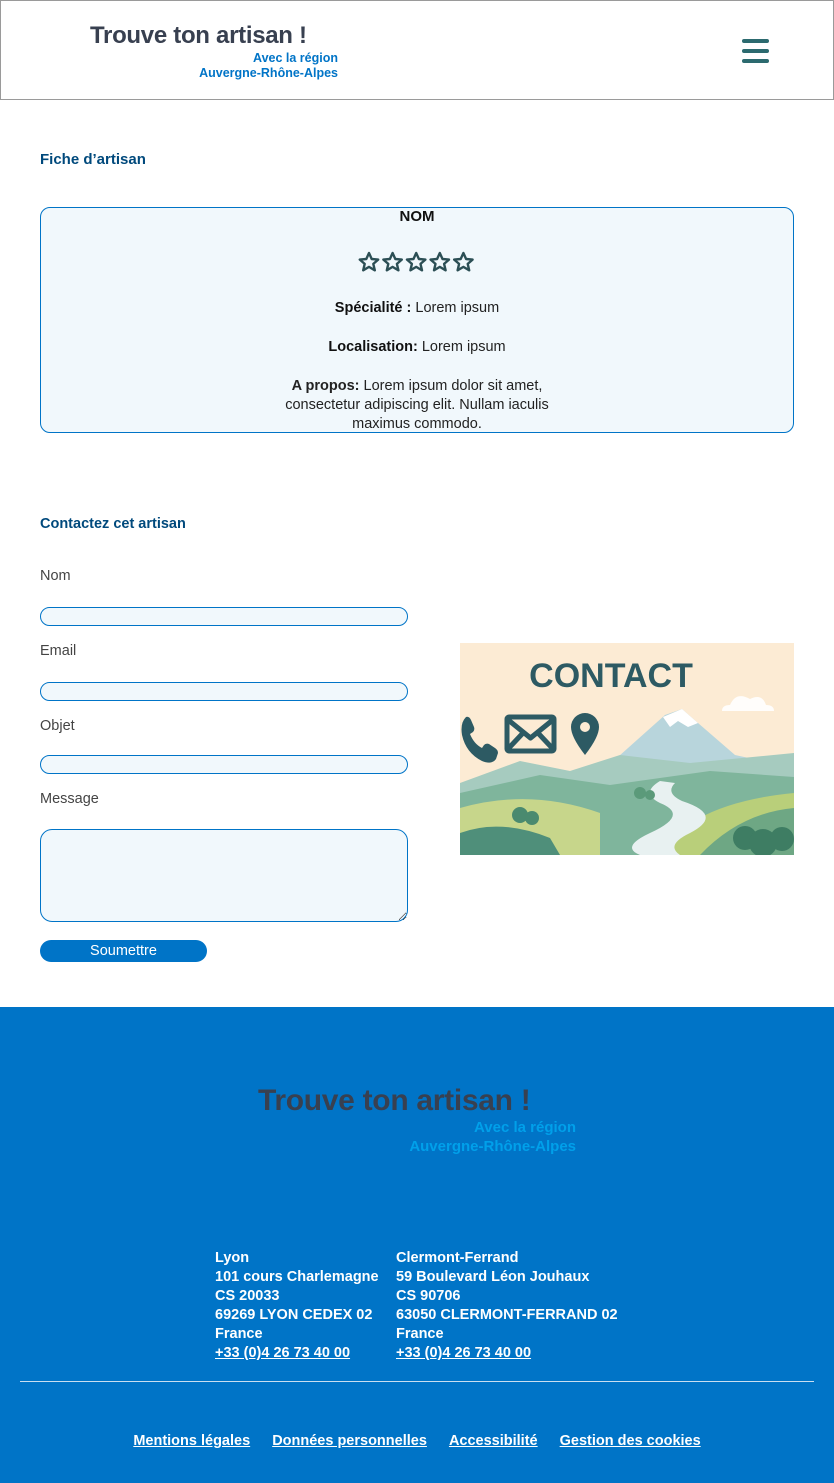 Image resolution: width=834 pixels, height=1483 pixels. I want to click on location-line: Localisation: Lorem ipsum, so click(417, 347).